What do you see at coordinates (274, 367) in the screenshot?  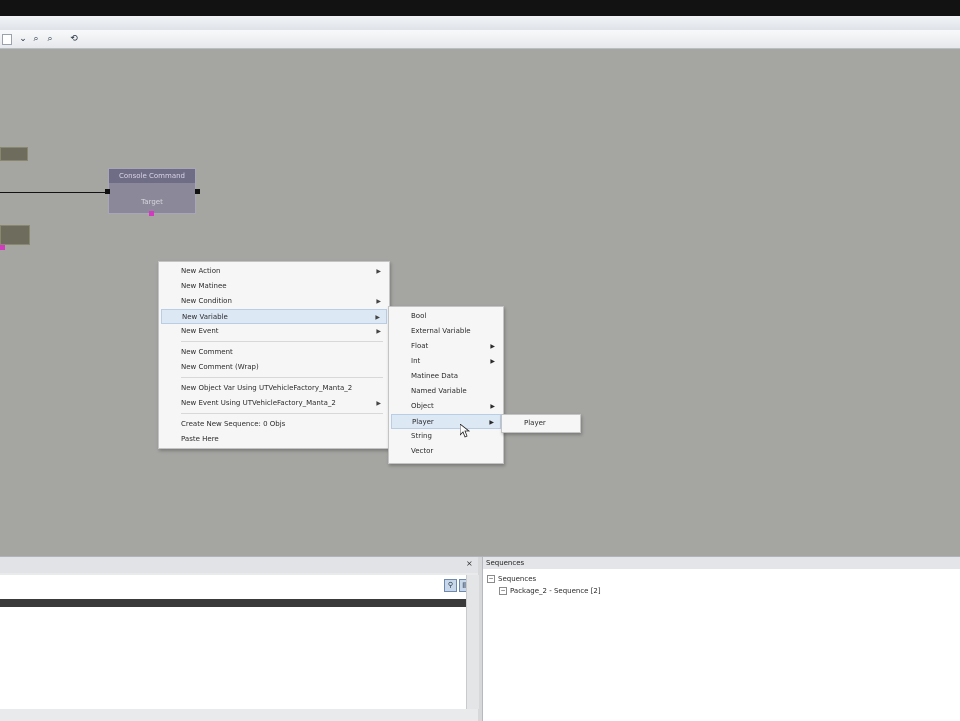 I see `menu-item-new-comment-wrap: New Comment (Wrap)` at bounding box center [274, 367].